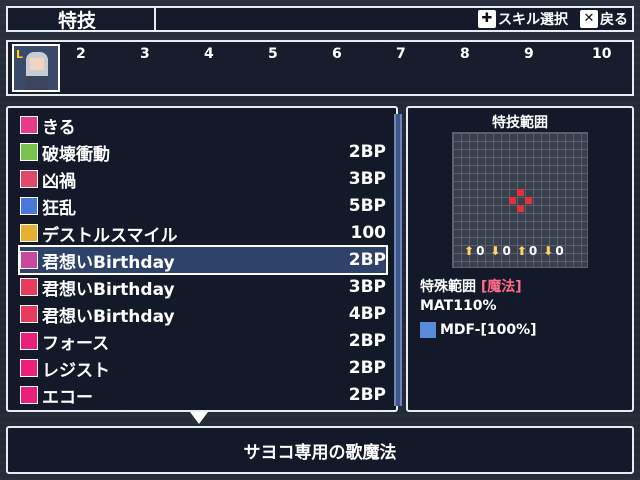 This screenshot has width=640, height=480. What do you see at coordinates (203, 206) in the screenshot?
I see `skill-row: 狂乱 5BP` at bounding box center [203, 206].